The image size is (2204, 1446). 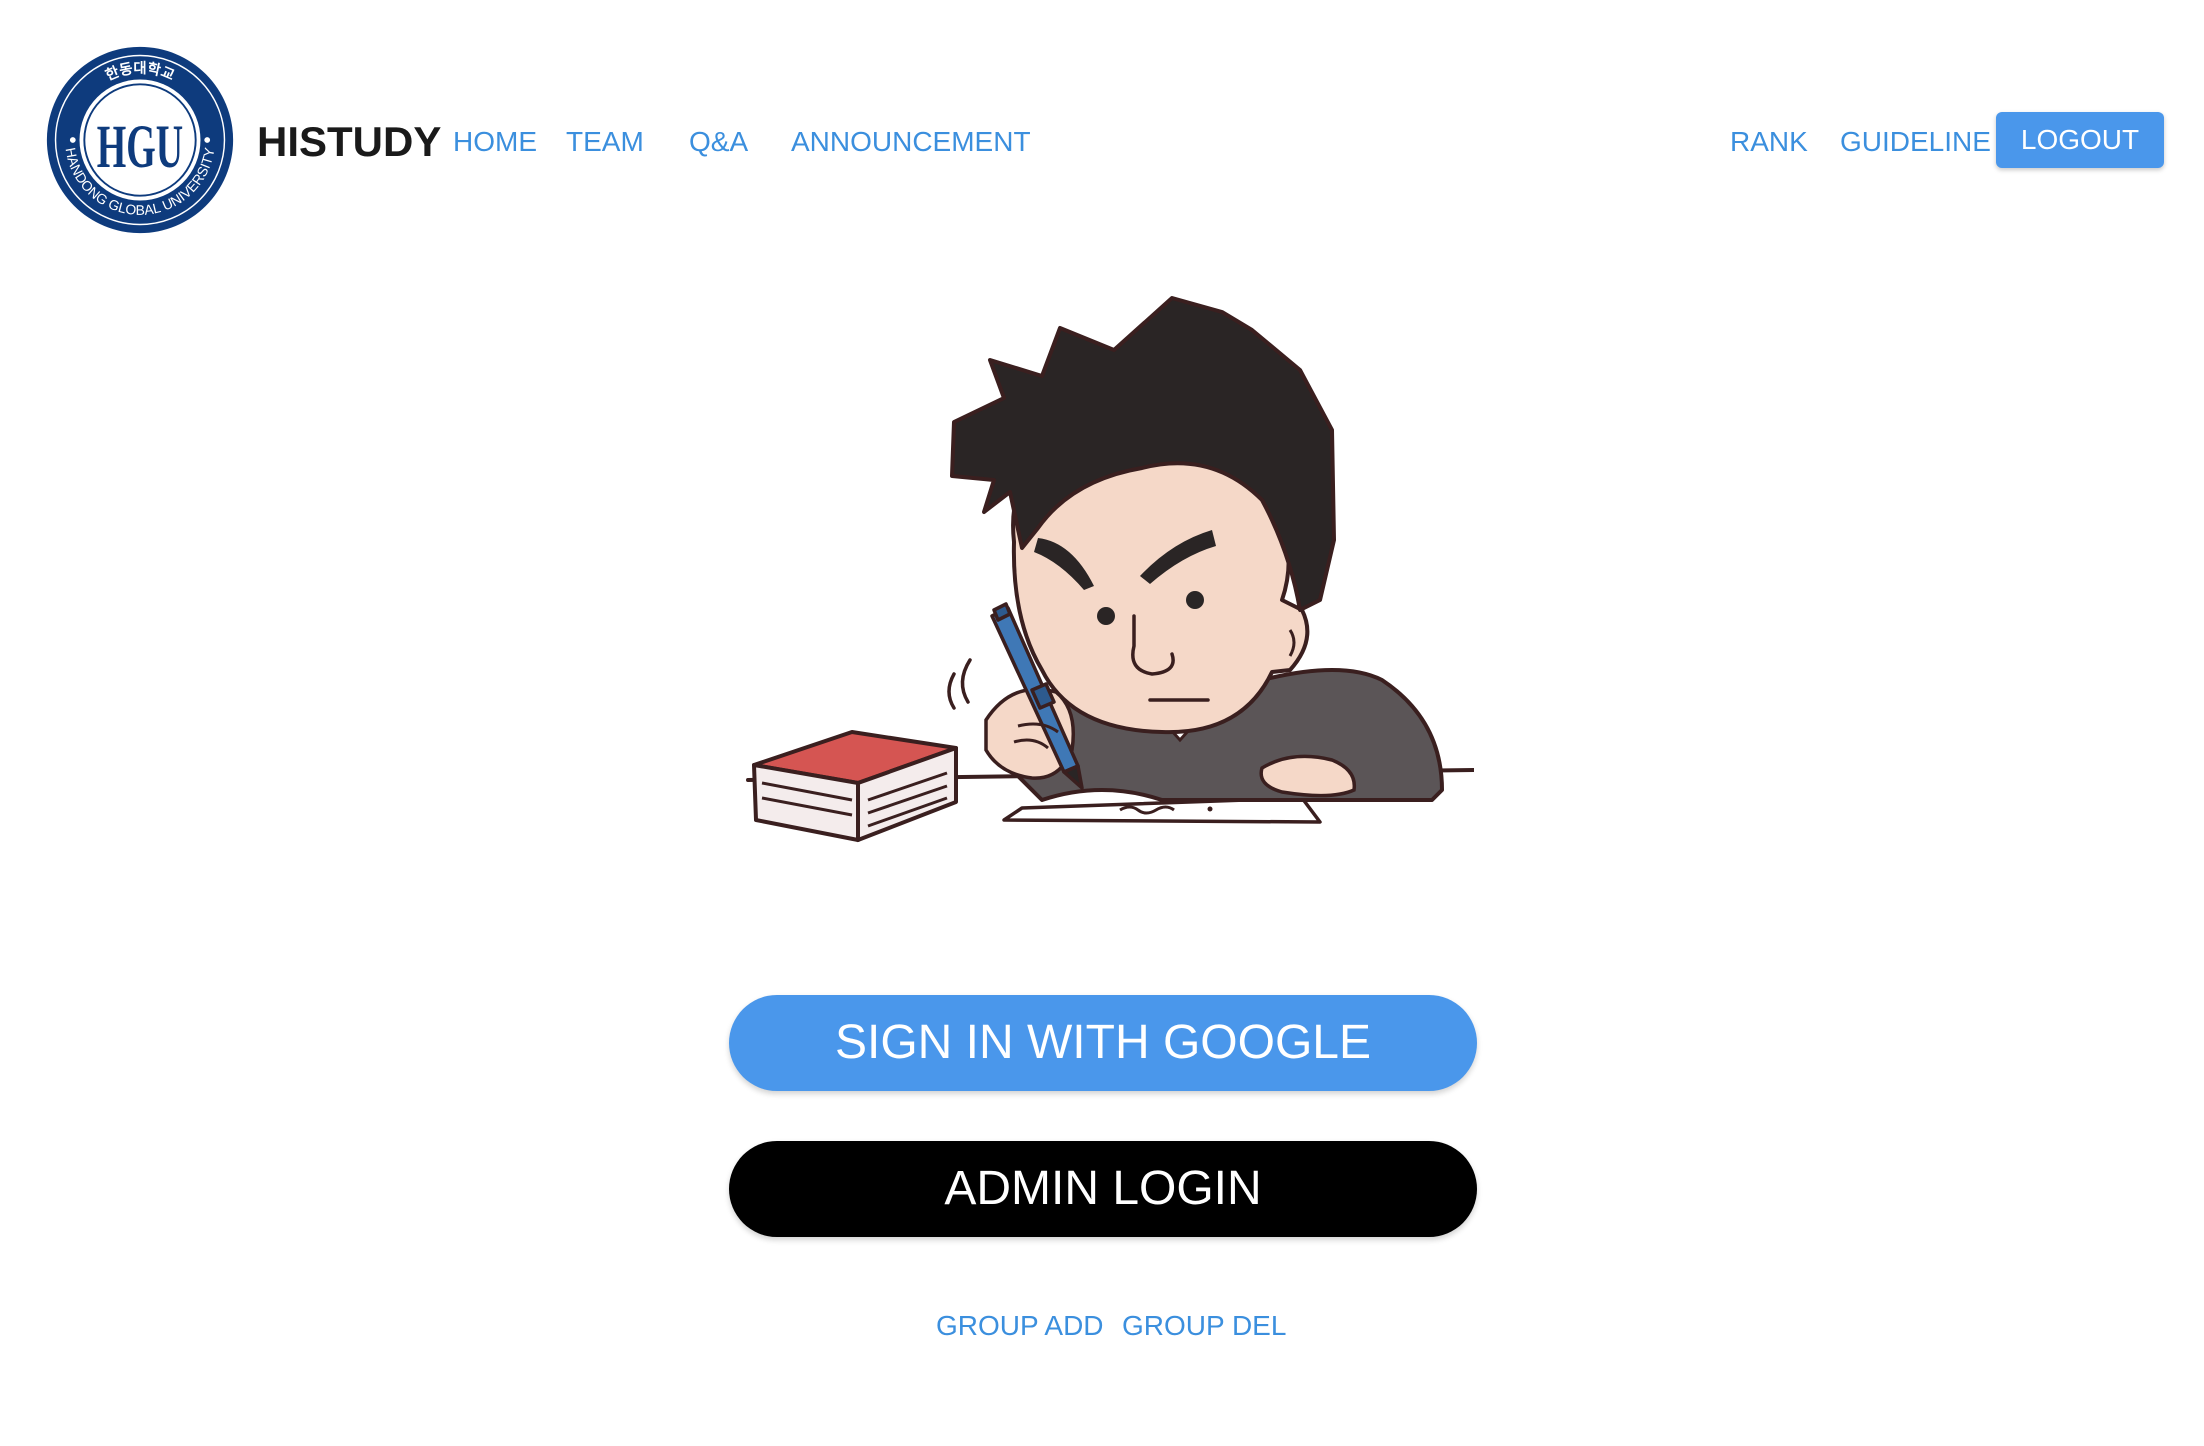 What do you see at coordinates (1020, 1326) in the screenshot?
I see `group-add-link: GROUP ADD` at bounding box center [1020, 1326].